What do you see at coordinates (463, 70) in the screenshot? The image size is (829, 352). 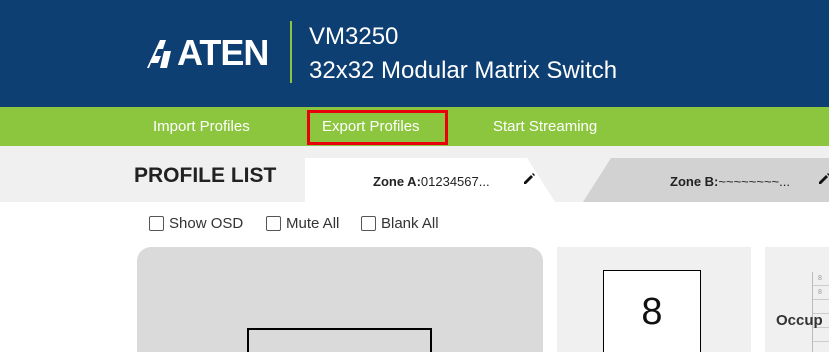 I see `product-name: 32x32 Modular Matrix Switch` at bounding box center [463, 70].